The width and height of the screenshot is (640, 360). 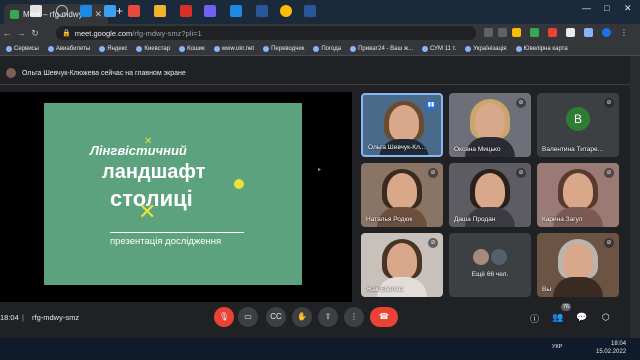 I want to click on participant-name: Наталья Родюк, so click(x=389, y=219).